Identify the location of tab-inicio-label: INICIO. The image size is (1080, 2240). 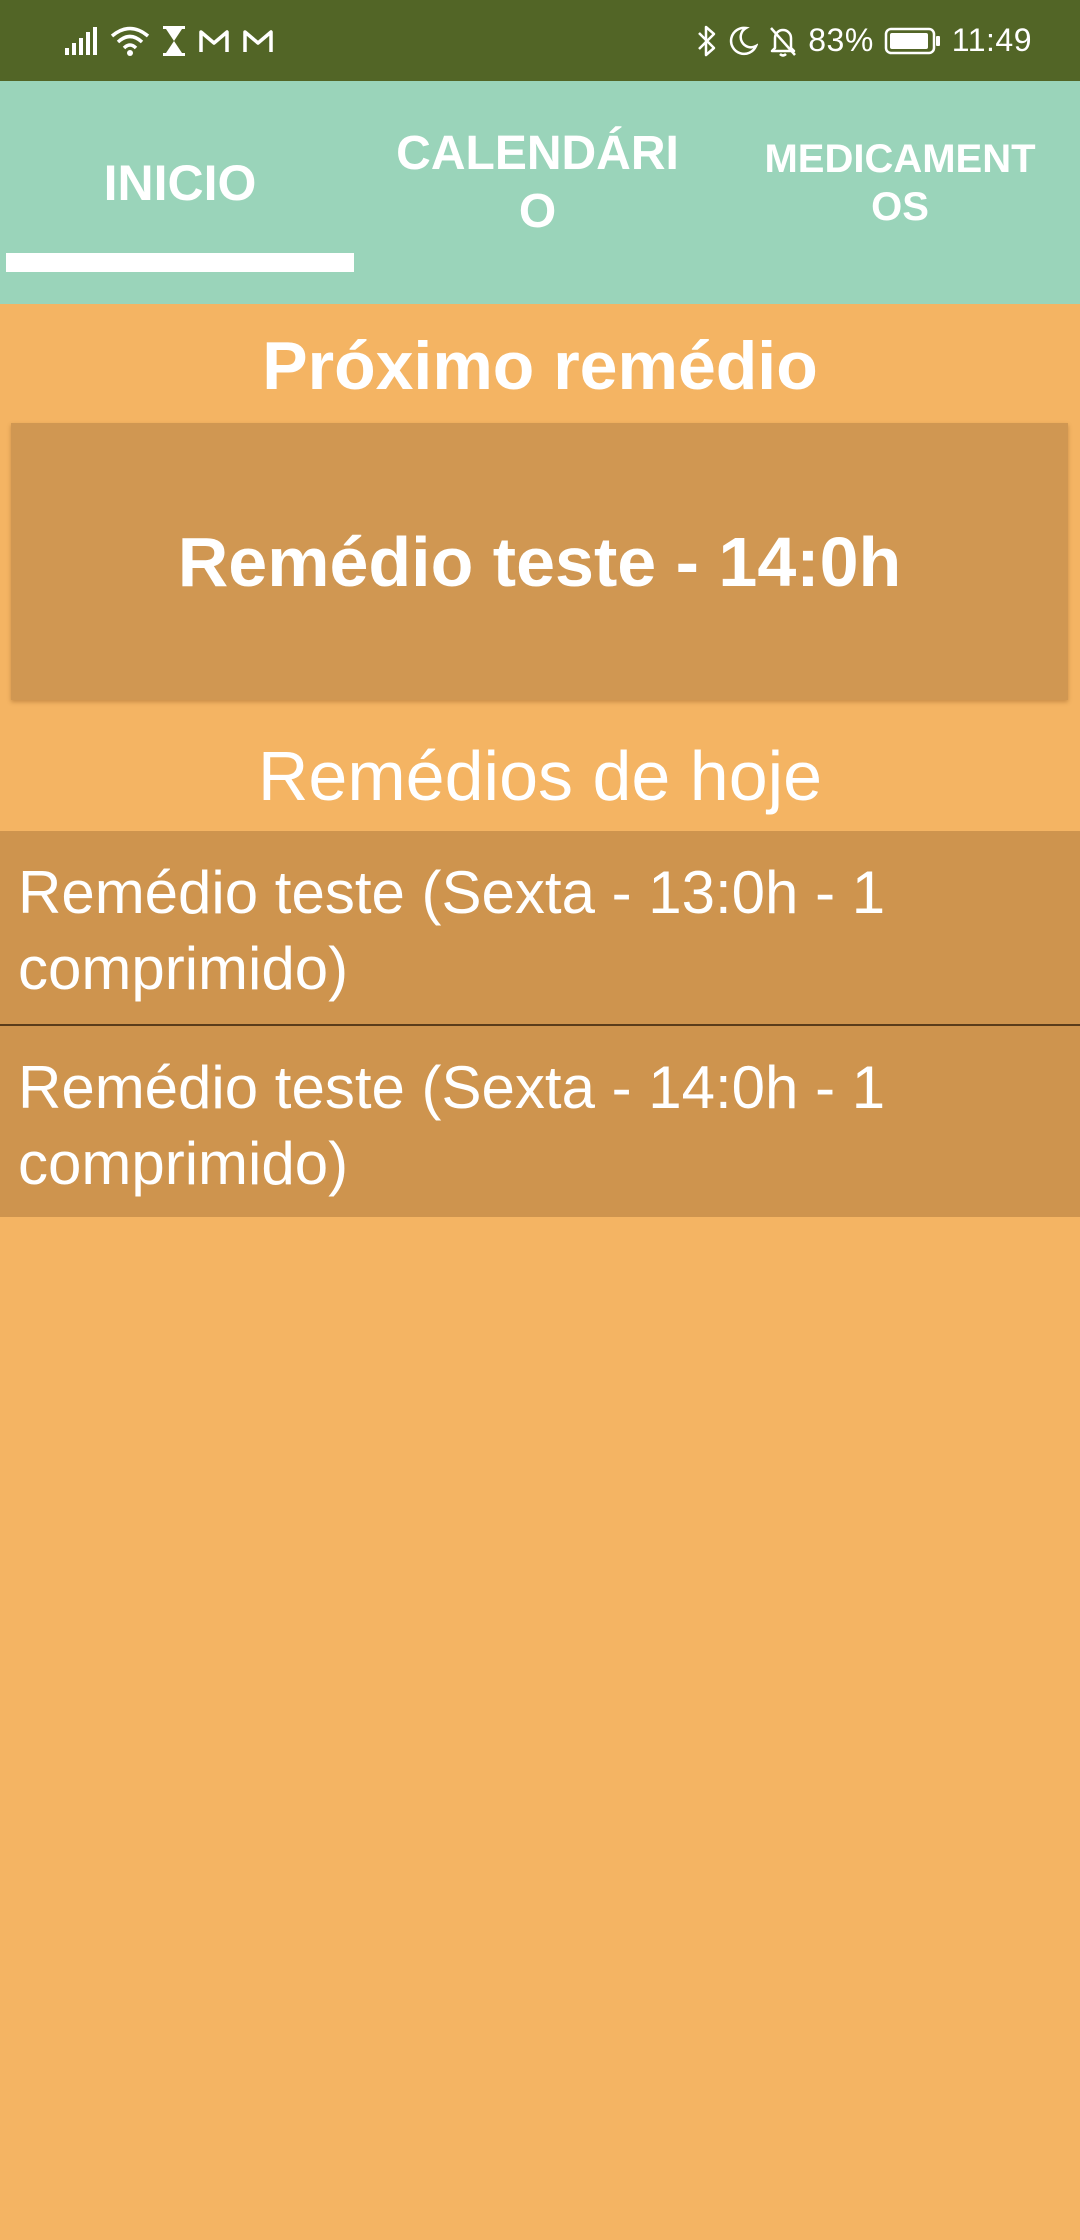
(180, 182).